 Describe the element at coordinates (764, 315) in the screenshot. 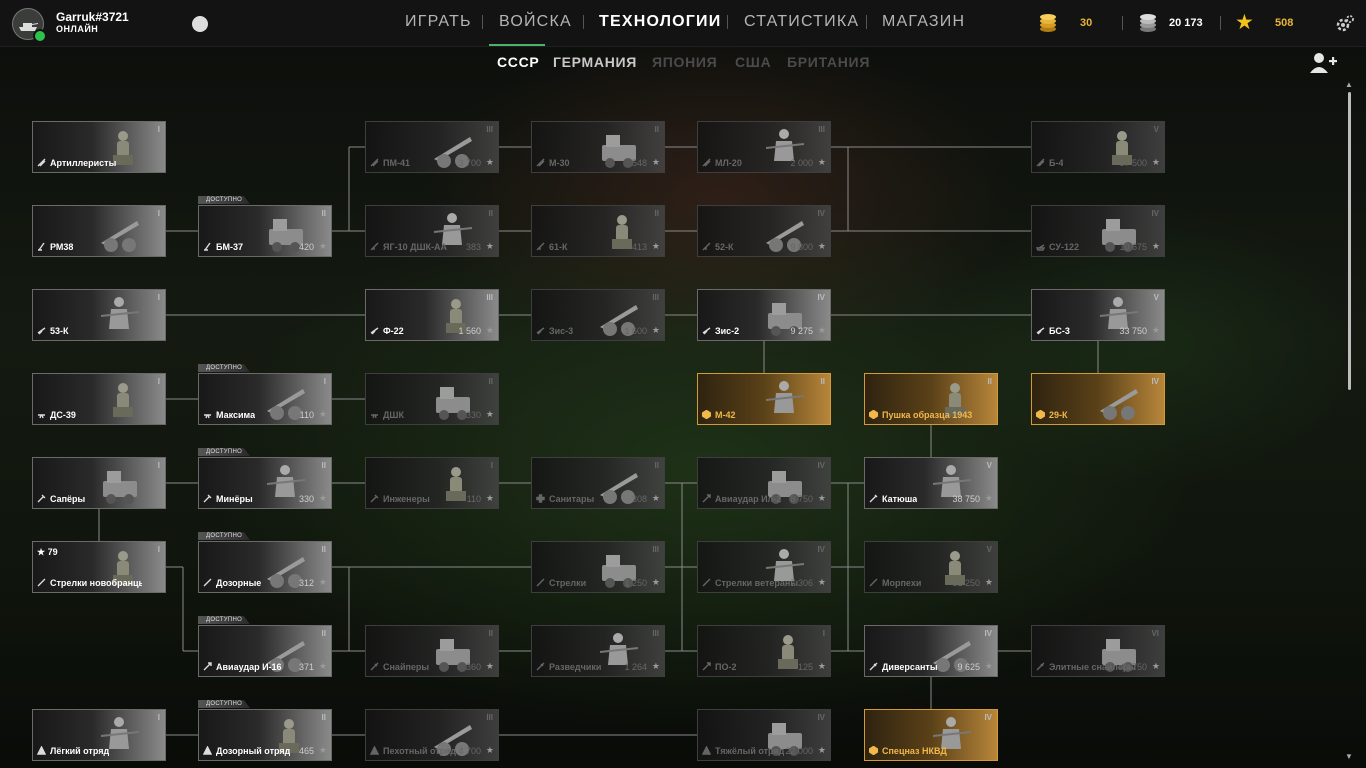

I see `unit-card-14: IV Зис-2 9 275 ★` at that location.